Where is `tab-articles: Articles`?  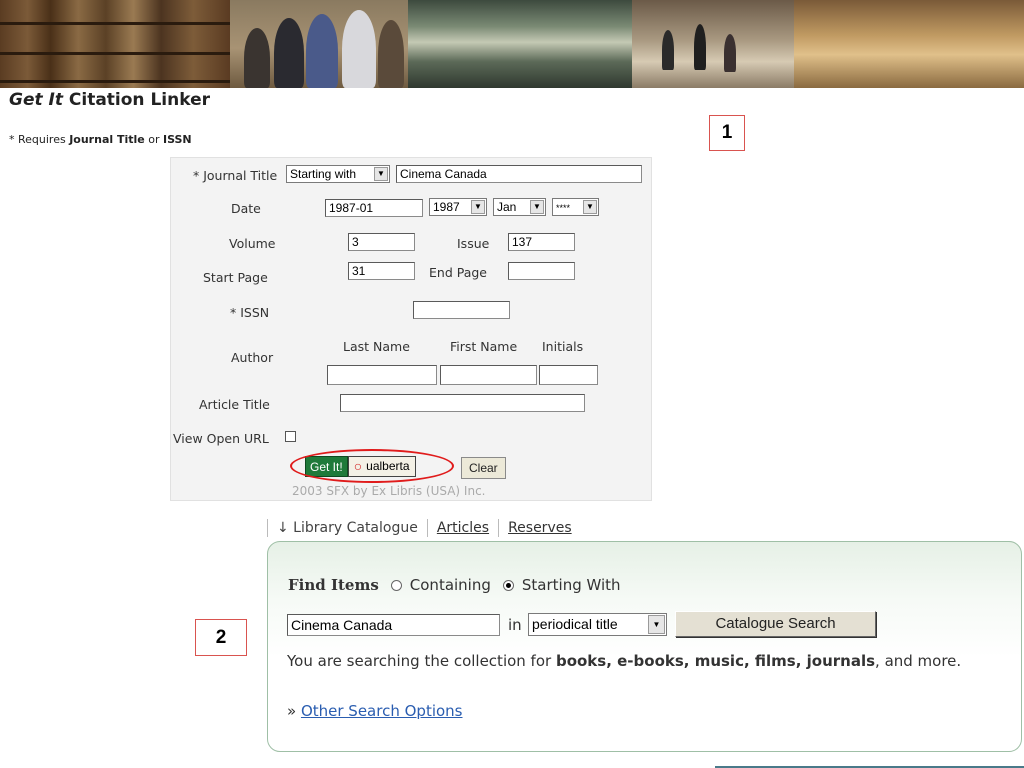
tab-articles: Articles is located at coordinates (463, 528).